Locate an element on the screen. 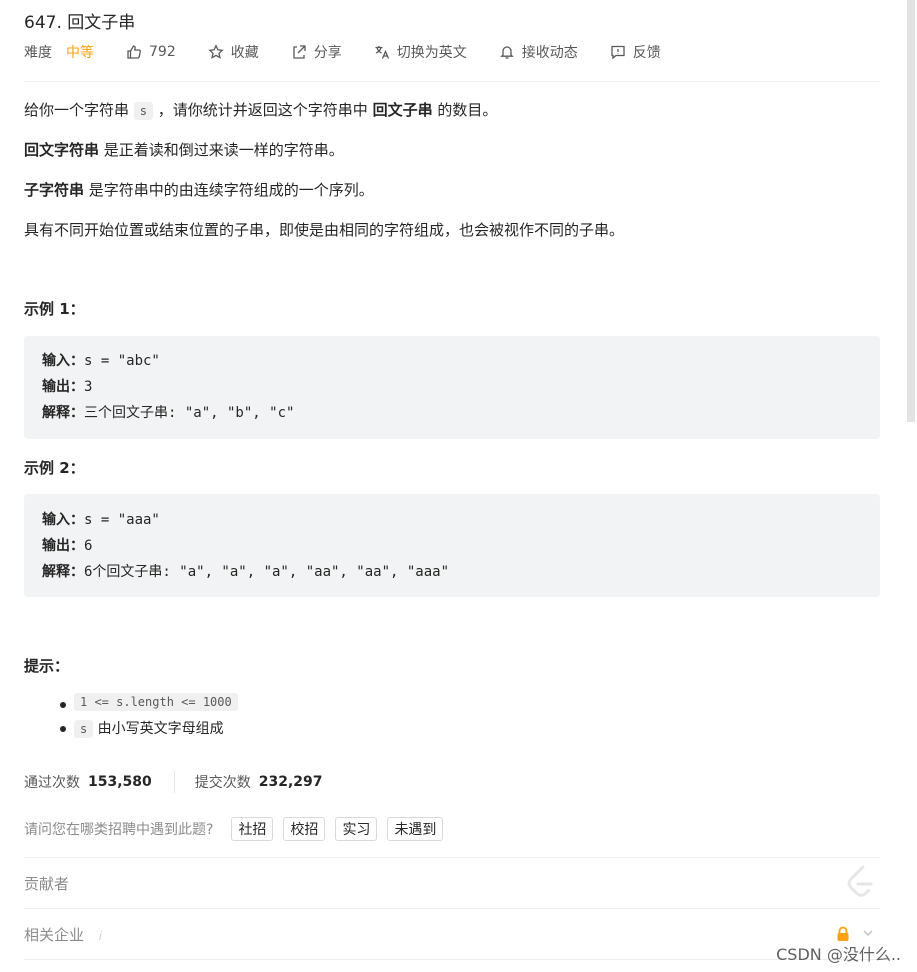  submitted-label: 提交次数 is located at coordinates (222, 783).